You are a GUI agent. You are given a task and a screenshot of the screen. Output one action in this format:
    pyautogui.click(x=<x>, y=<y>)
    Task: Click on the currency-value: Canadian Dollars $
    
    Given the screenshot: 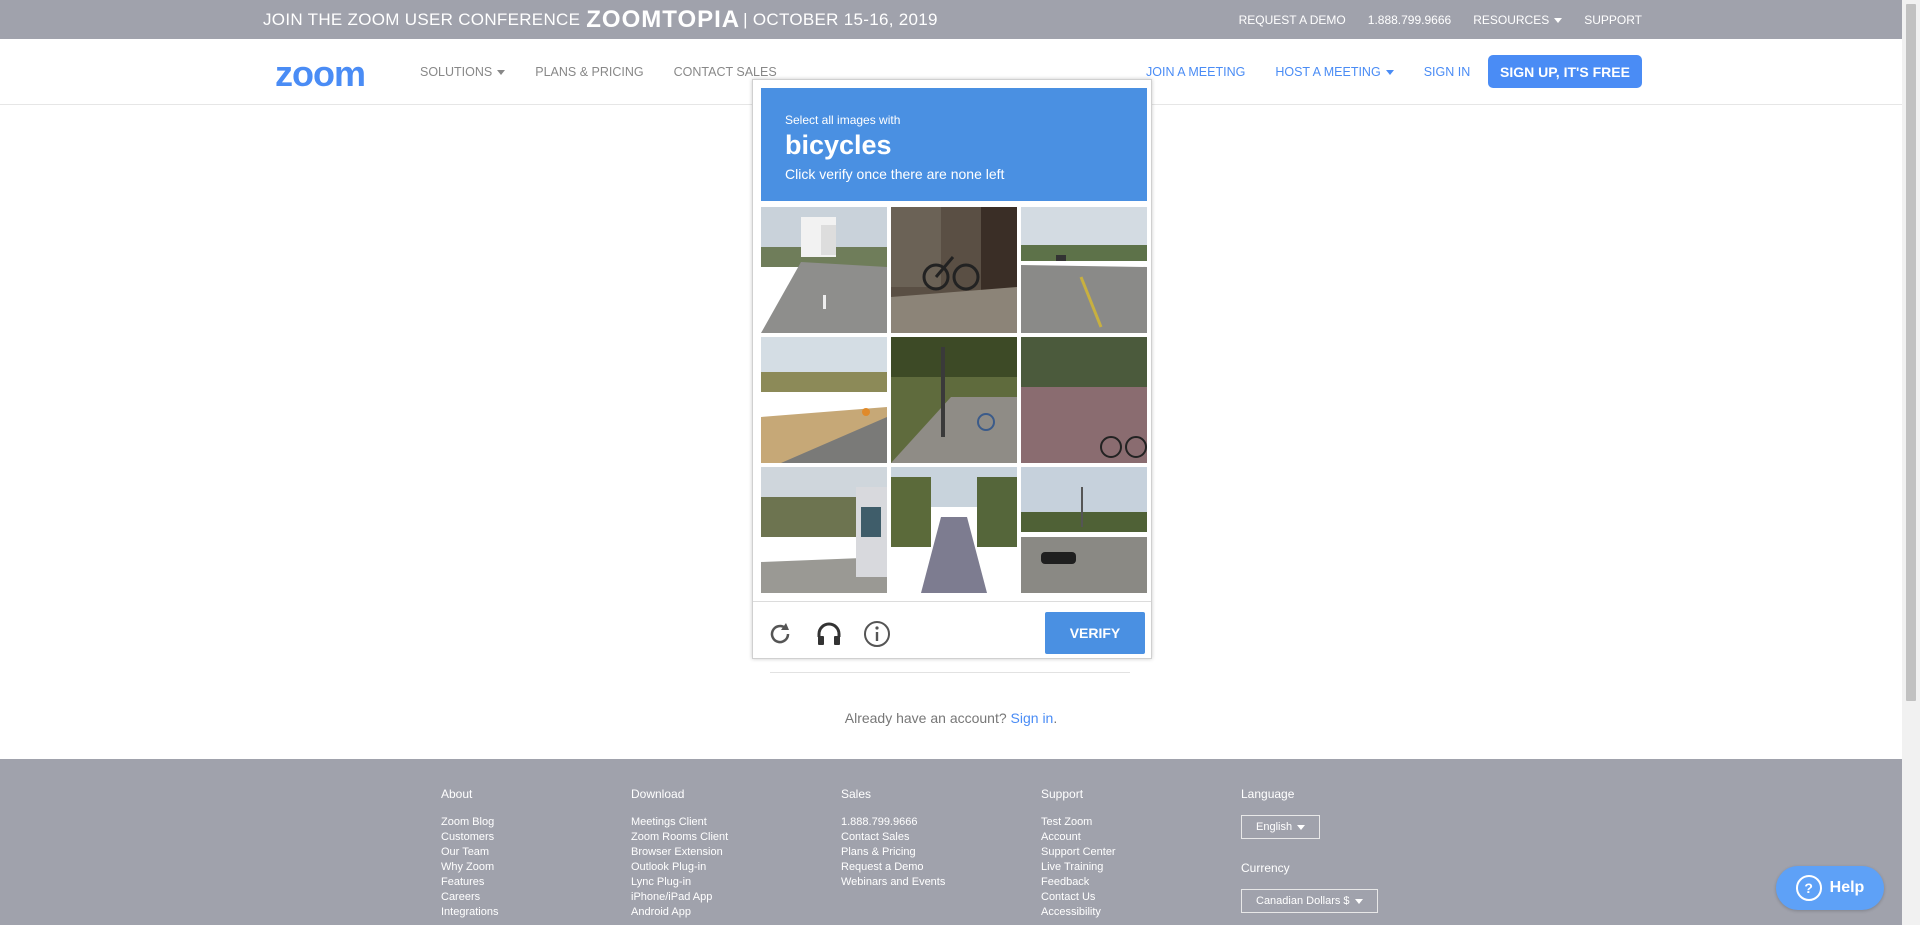 What is the action you would take?
    pyautogui.click(x=1303, y=901)
    